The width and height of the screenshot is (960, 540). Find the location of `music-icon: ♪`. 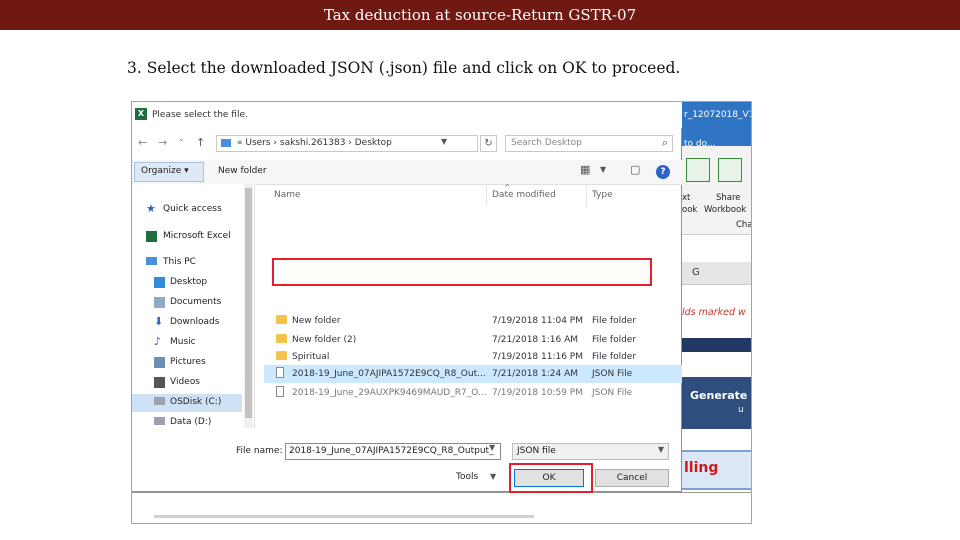

music-icon: ♪ is located at coordinates (158, 341).